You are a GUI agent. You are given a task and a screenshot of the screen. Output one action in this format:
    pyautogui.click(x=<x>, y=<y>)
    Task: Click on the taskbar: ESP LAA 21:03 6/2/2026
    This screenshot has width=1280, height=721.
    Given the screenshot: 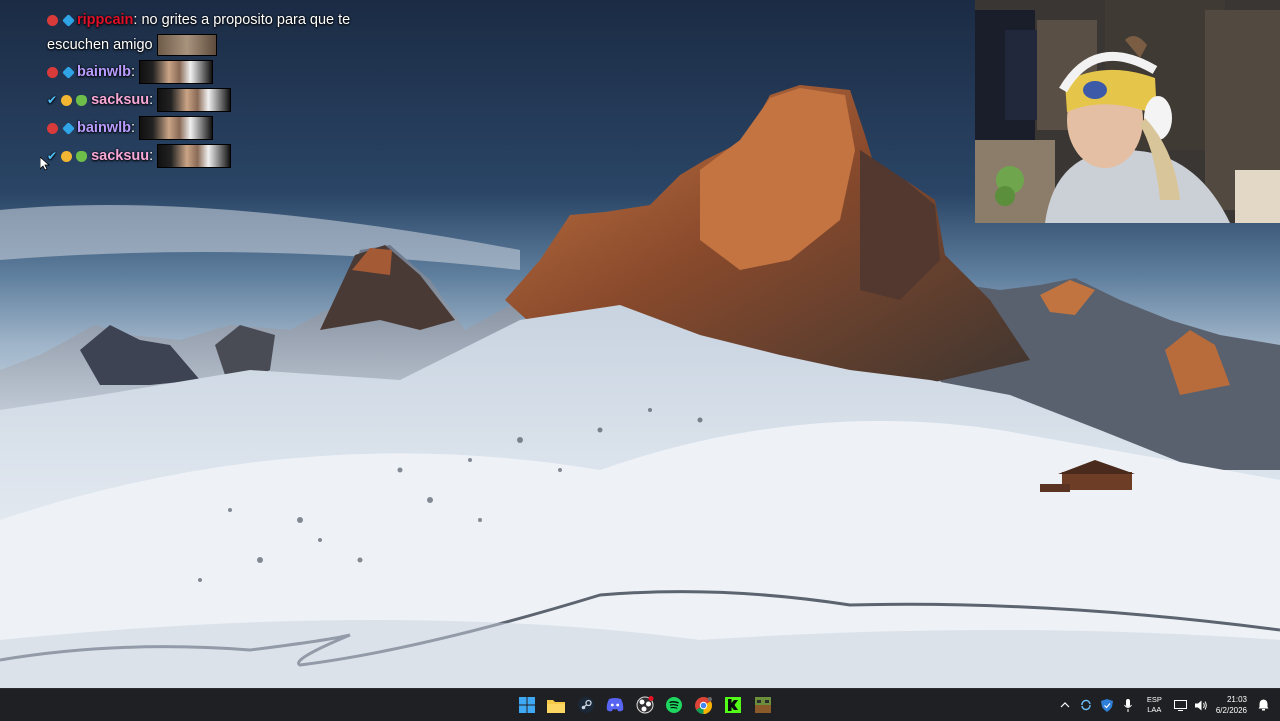 What is the action you would take?
    pyautogui.click(x=640, y=704)
    